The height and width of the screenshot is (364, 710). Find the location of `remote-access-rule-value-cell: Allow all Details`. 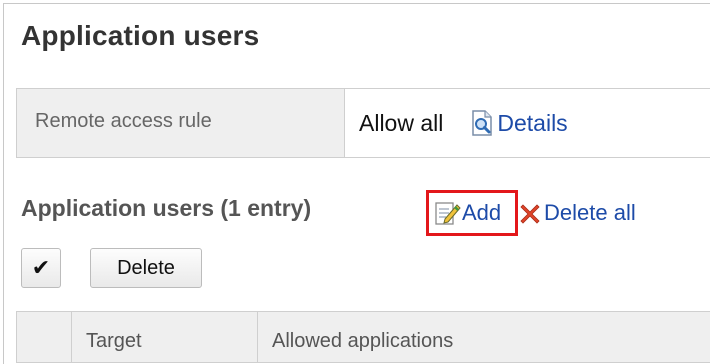

remote-access-rule-value-cell: Allow all Details is located at coordinates (527, 123).